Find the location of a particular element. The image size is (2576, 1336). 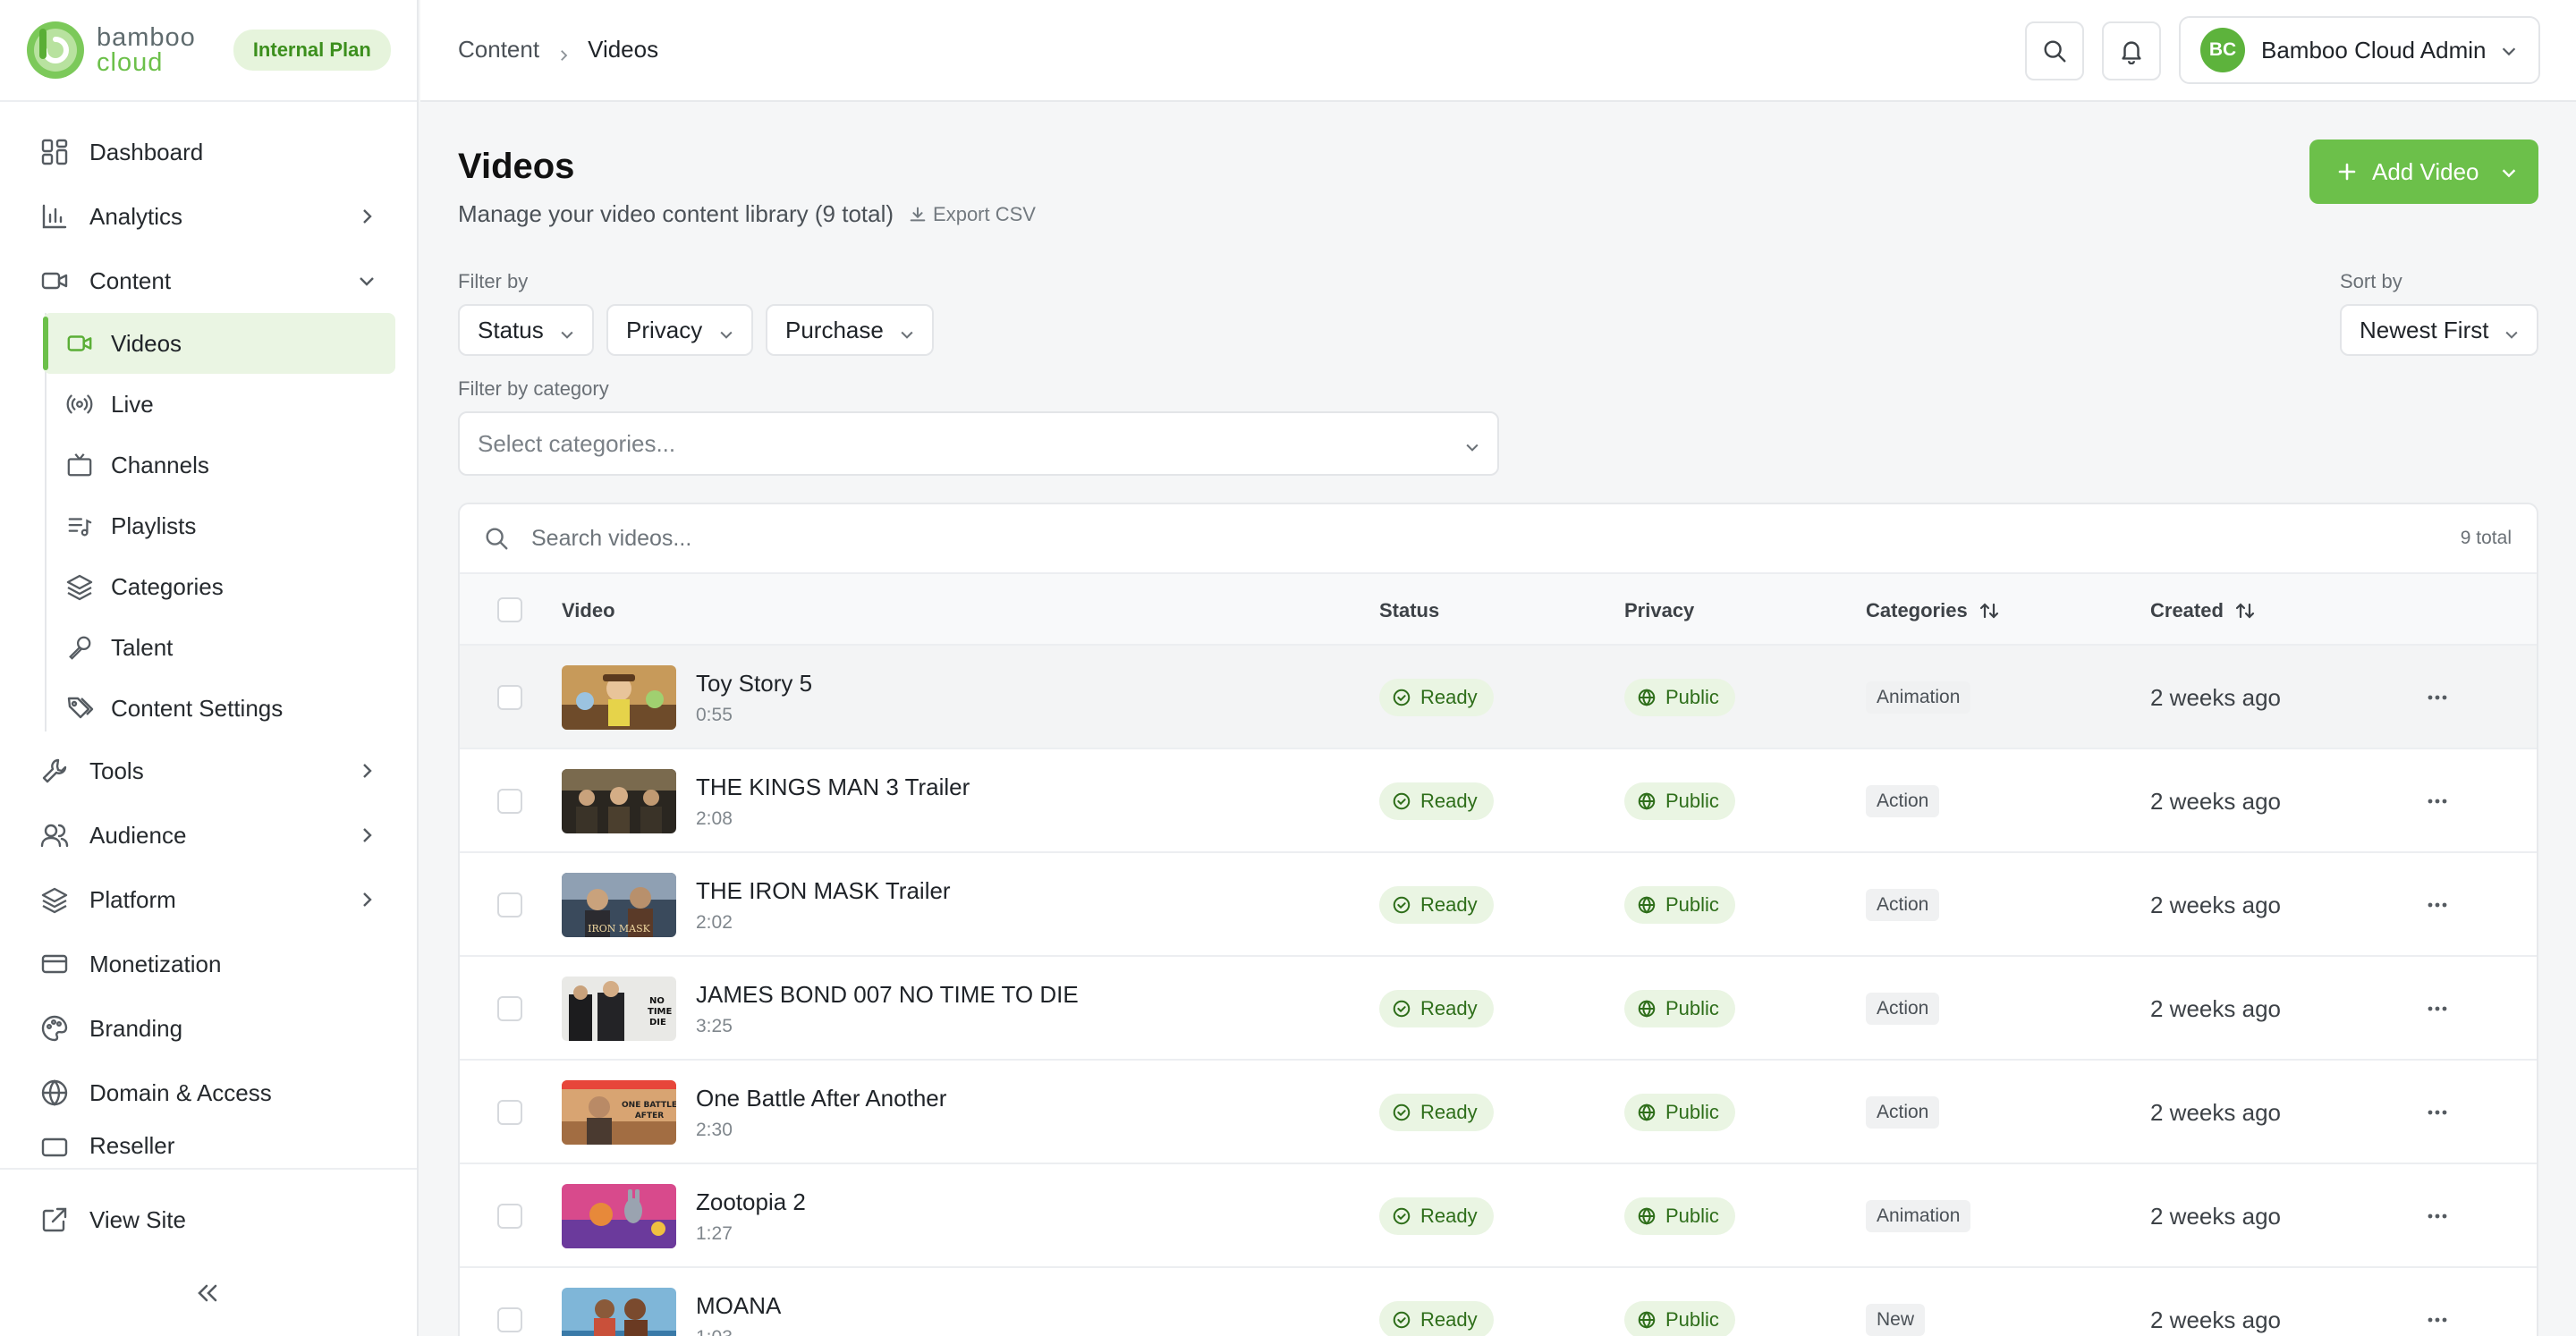

privacy-cell: Public is located at coordinates (1679, 1302).